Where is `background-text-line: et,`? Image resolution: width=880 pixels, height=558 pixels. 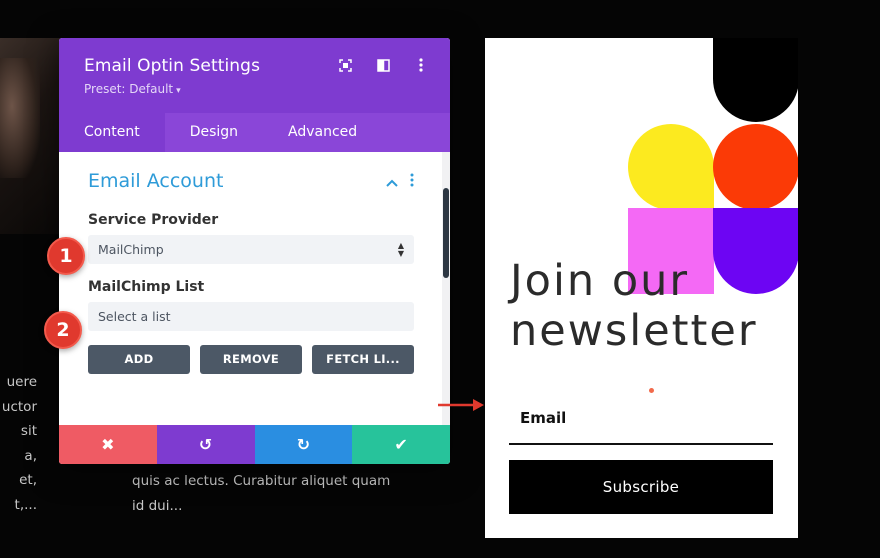
background-text-line: et, is located at coordinates (28, 480).